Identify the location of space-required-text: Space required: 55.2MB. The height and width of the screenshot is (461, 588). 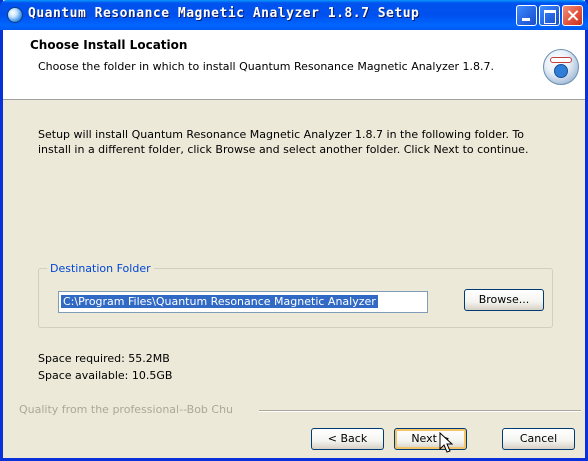
(104, 358).